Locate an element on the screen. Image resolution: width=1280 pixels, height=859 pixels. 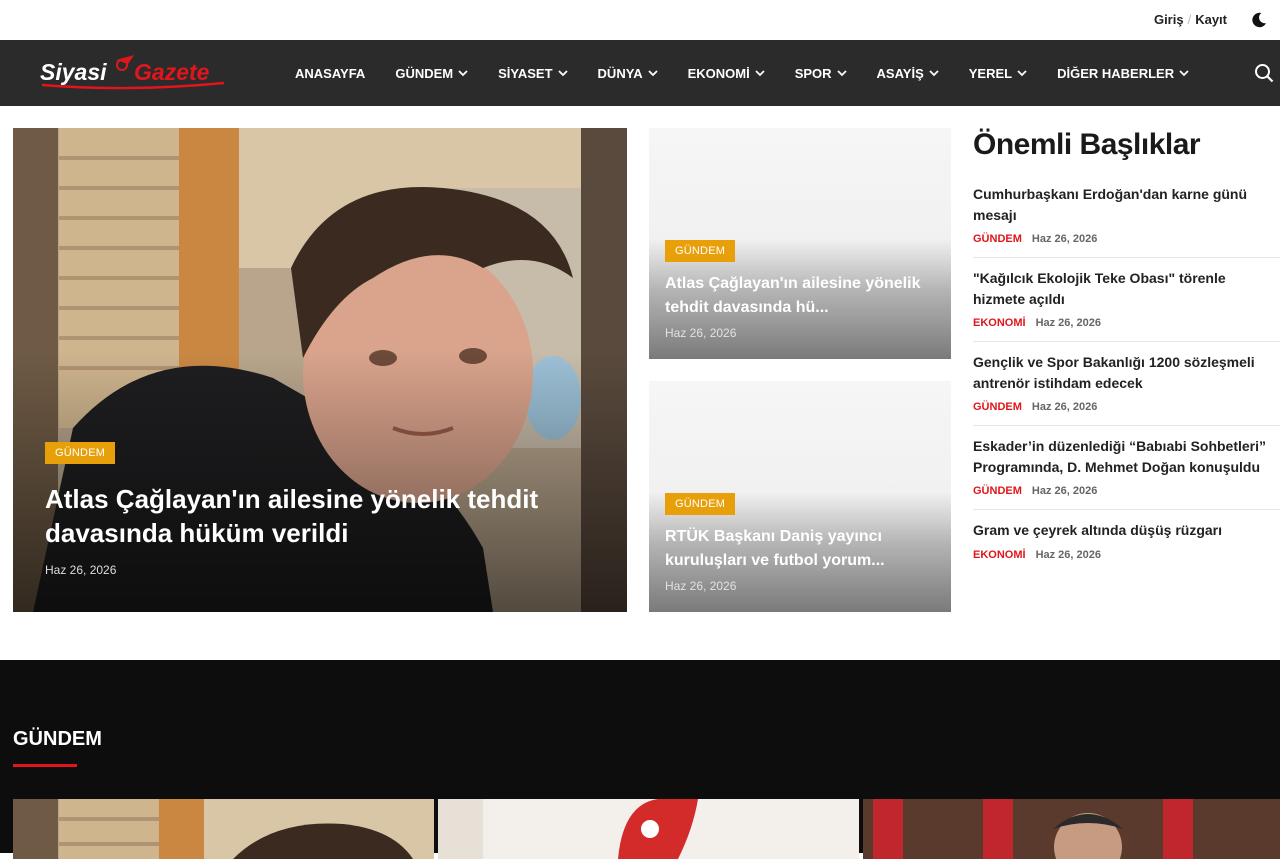
hero-date: Haz 26, 2026 is located at coordinates (81, 570).